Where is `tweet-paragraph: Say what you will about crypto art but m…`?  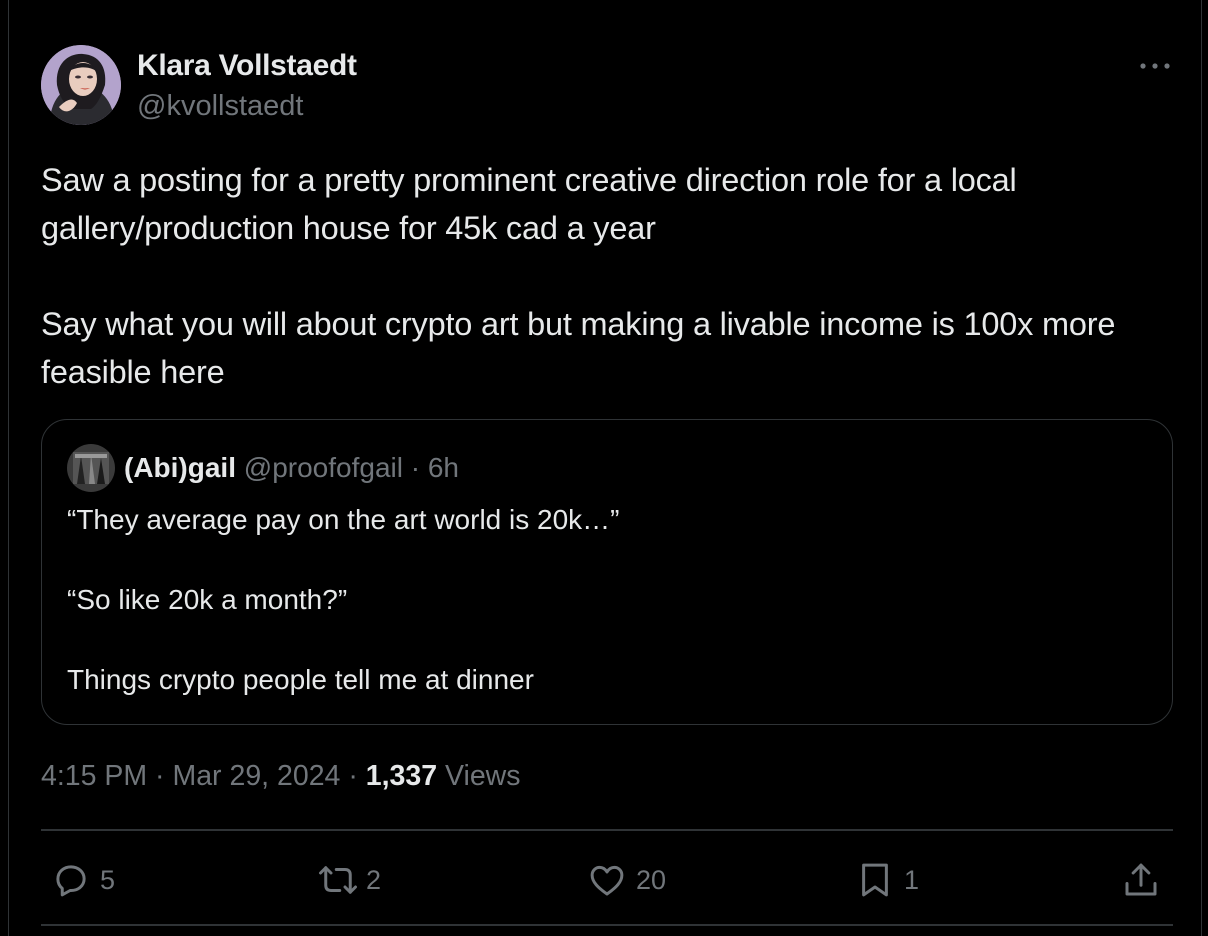
tweet-paragraph: Say what you will about crypto art but m… is located at coordinates (578, 348).